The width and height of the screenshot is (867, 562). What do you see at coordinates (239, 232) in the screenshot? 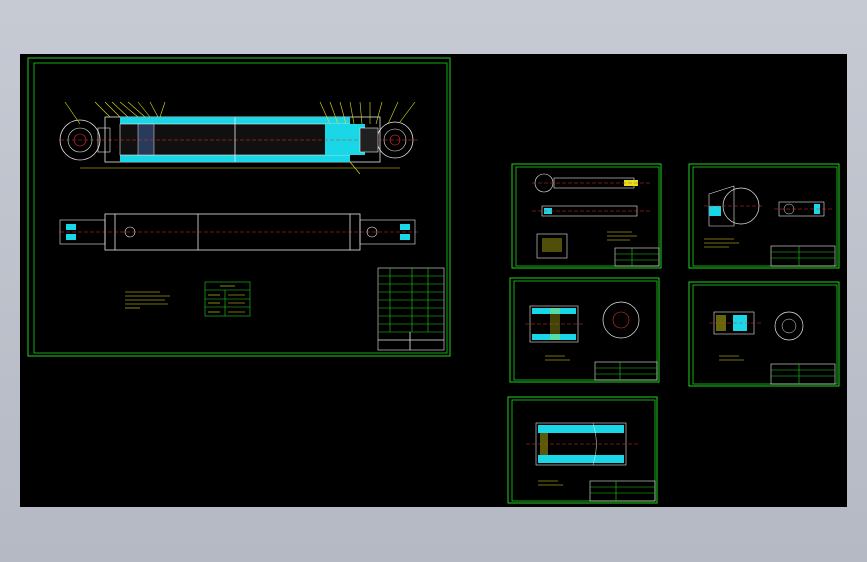
I see `cylinder-side-view` at bounding box center [239, 232].